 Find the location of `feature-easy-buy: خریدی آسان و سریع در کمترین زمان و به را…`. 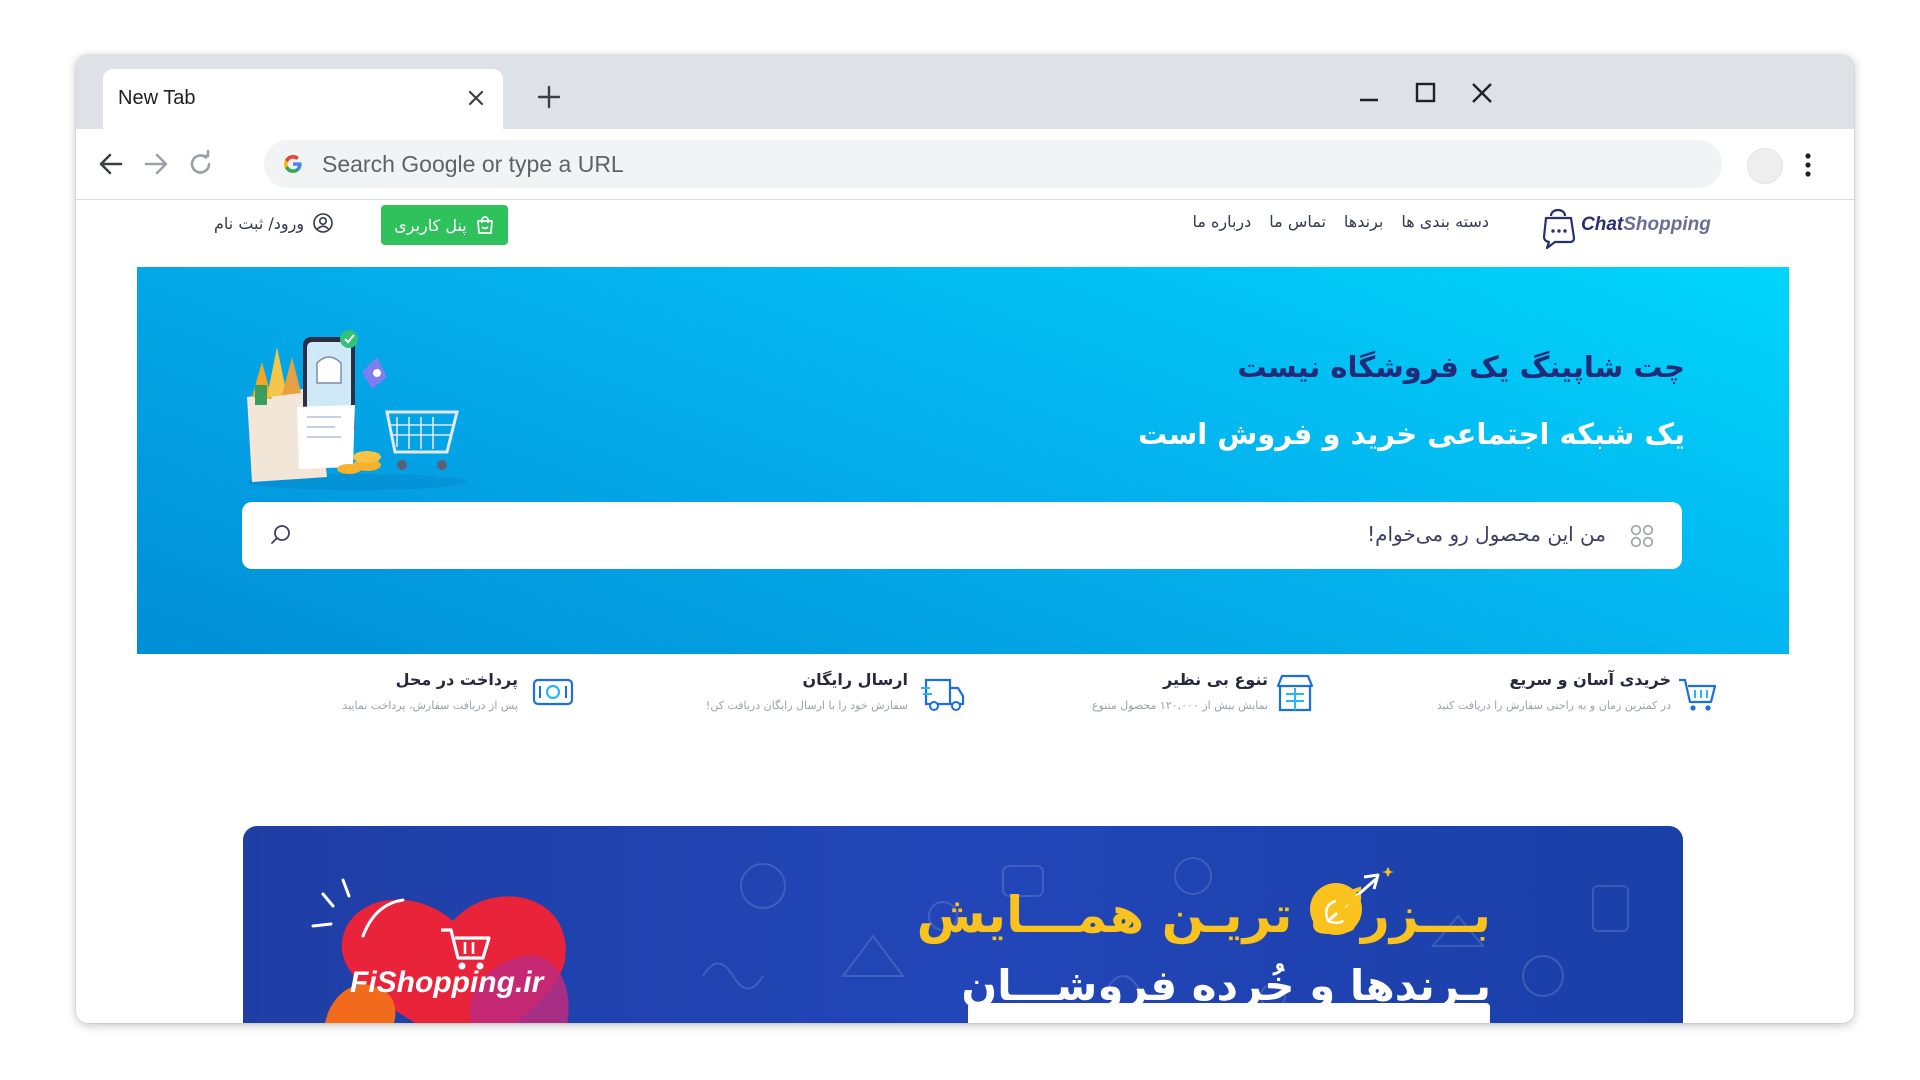

feature-easy-buy: خریدی آسان و سریع در کمترین زمان و به را… is located at coordinates (1551, 710).